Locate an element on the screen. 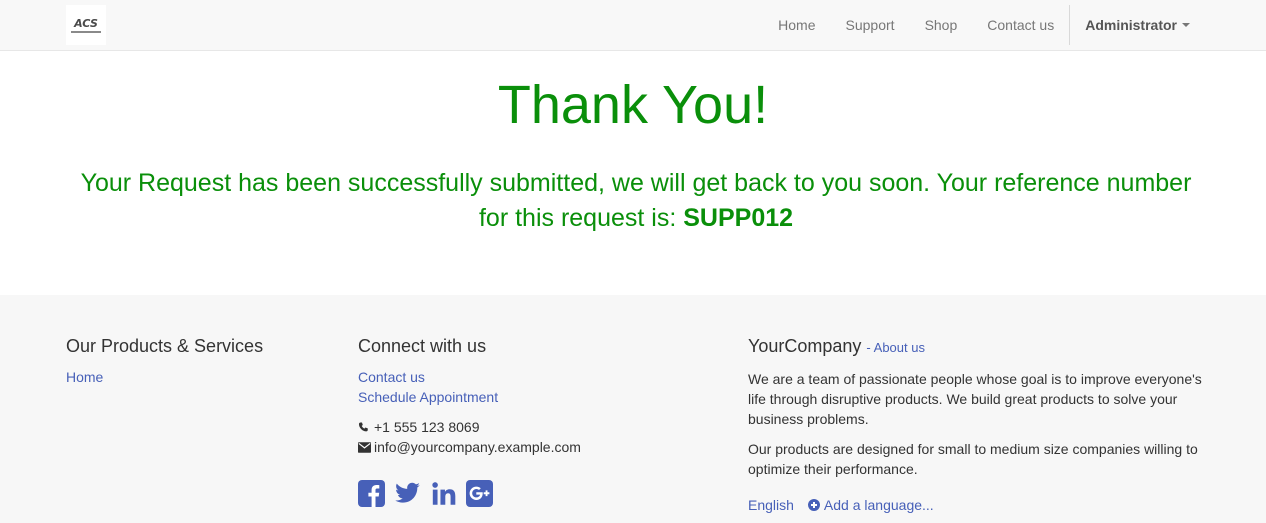 The width and height of the screenshot is (1266, 523). user-menu-dropdown: Administrator is located at coordinates (1137, 25).